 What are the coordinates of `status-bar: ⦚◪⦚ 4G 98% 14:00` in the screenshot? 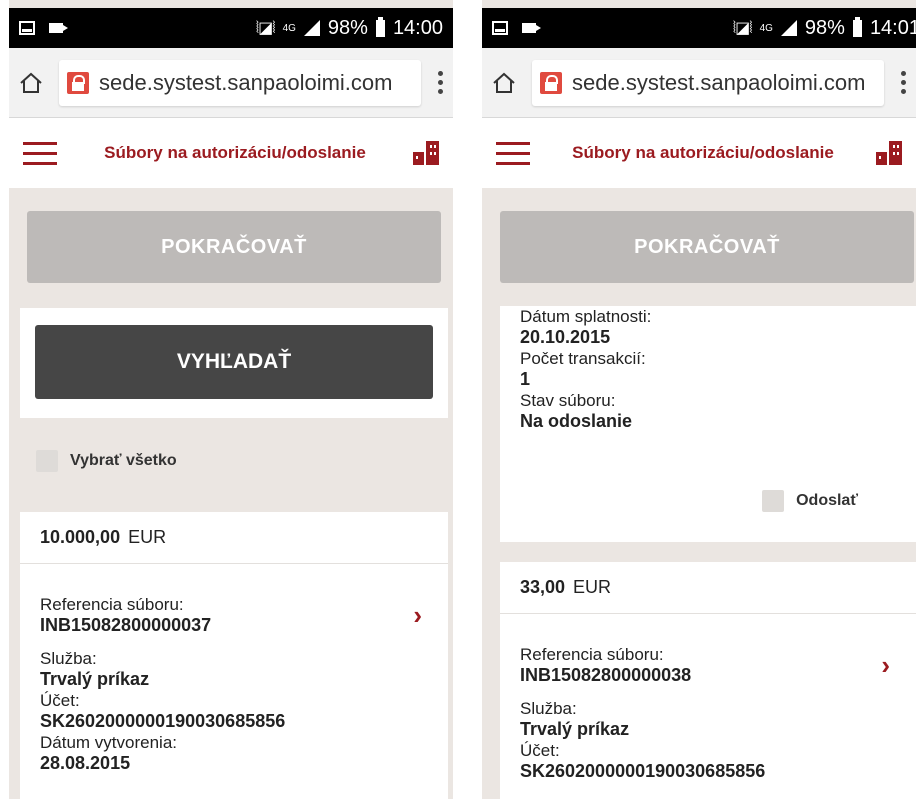 It's located at (231, 28).